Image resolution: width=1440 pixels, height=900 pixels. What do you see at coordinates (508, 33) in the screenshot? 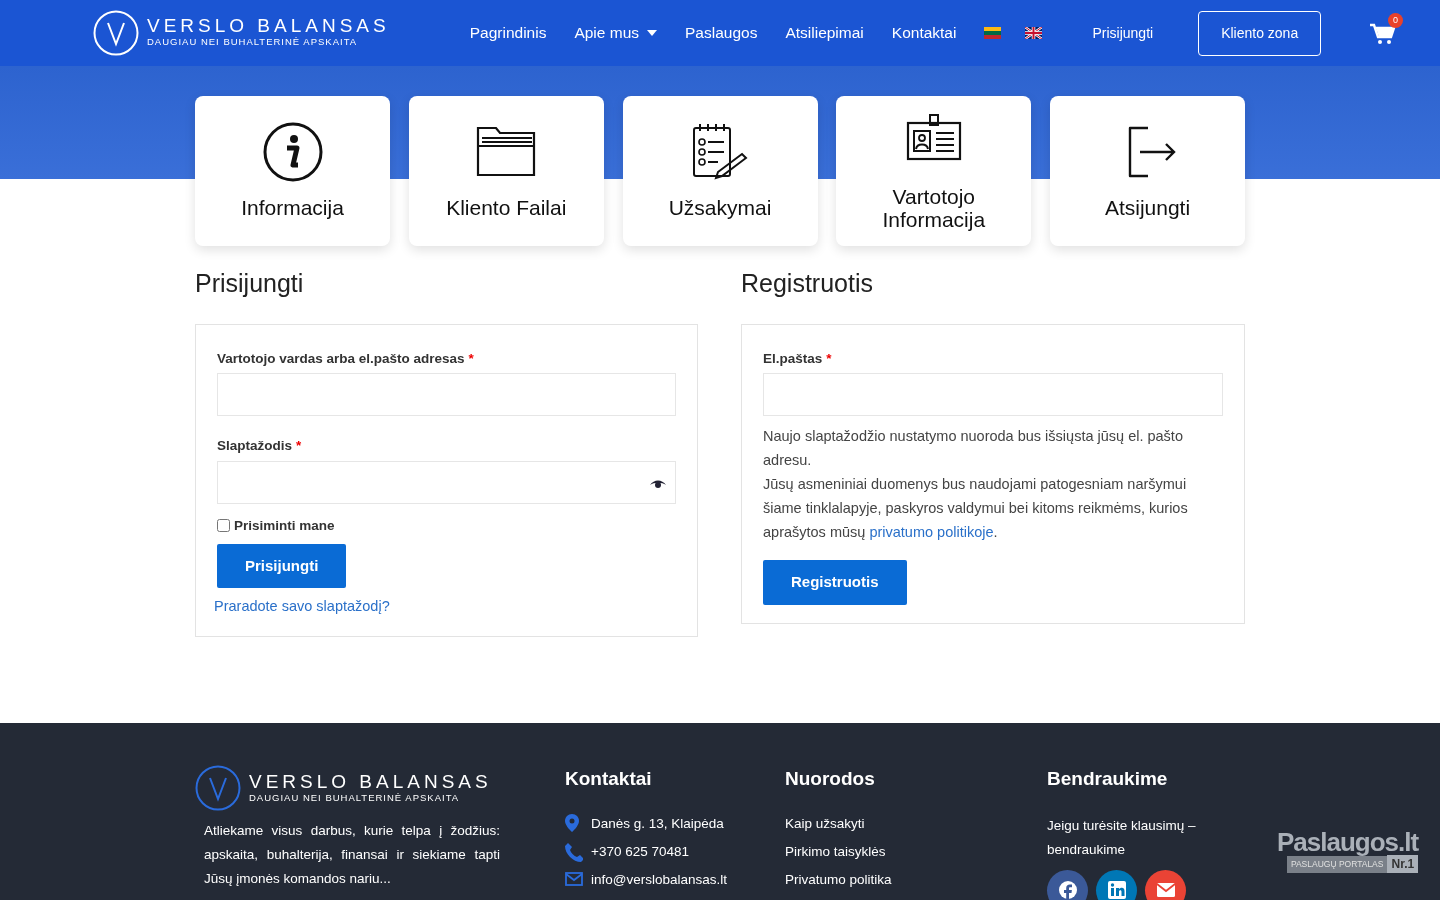
I see `nav-link: Pagrindinis` at bounding box center [508, 33].